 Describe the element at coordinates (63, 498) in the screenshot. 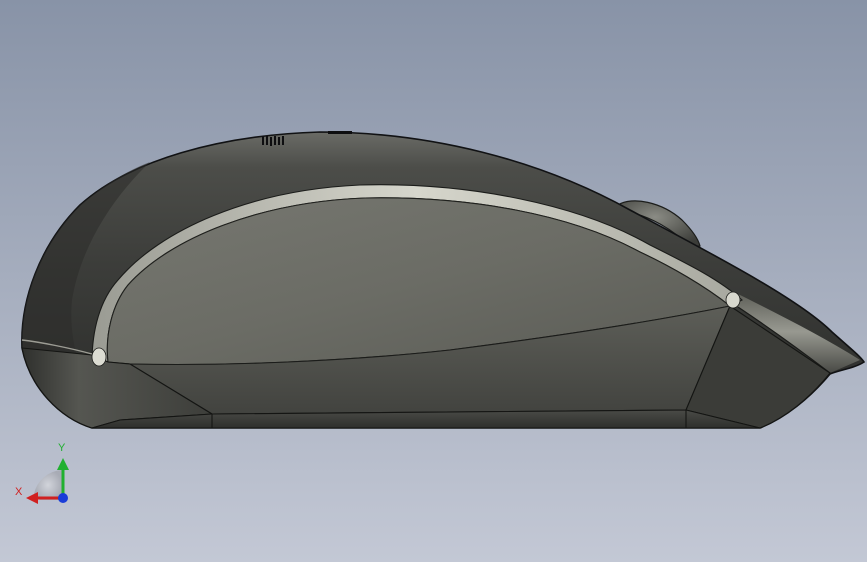

I see `z-axis-dot` at that location.